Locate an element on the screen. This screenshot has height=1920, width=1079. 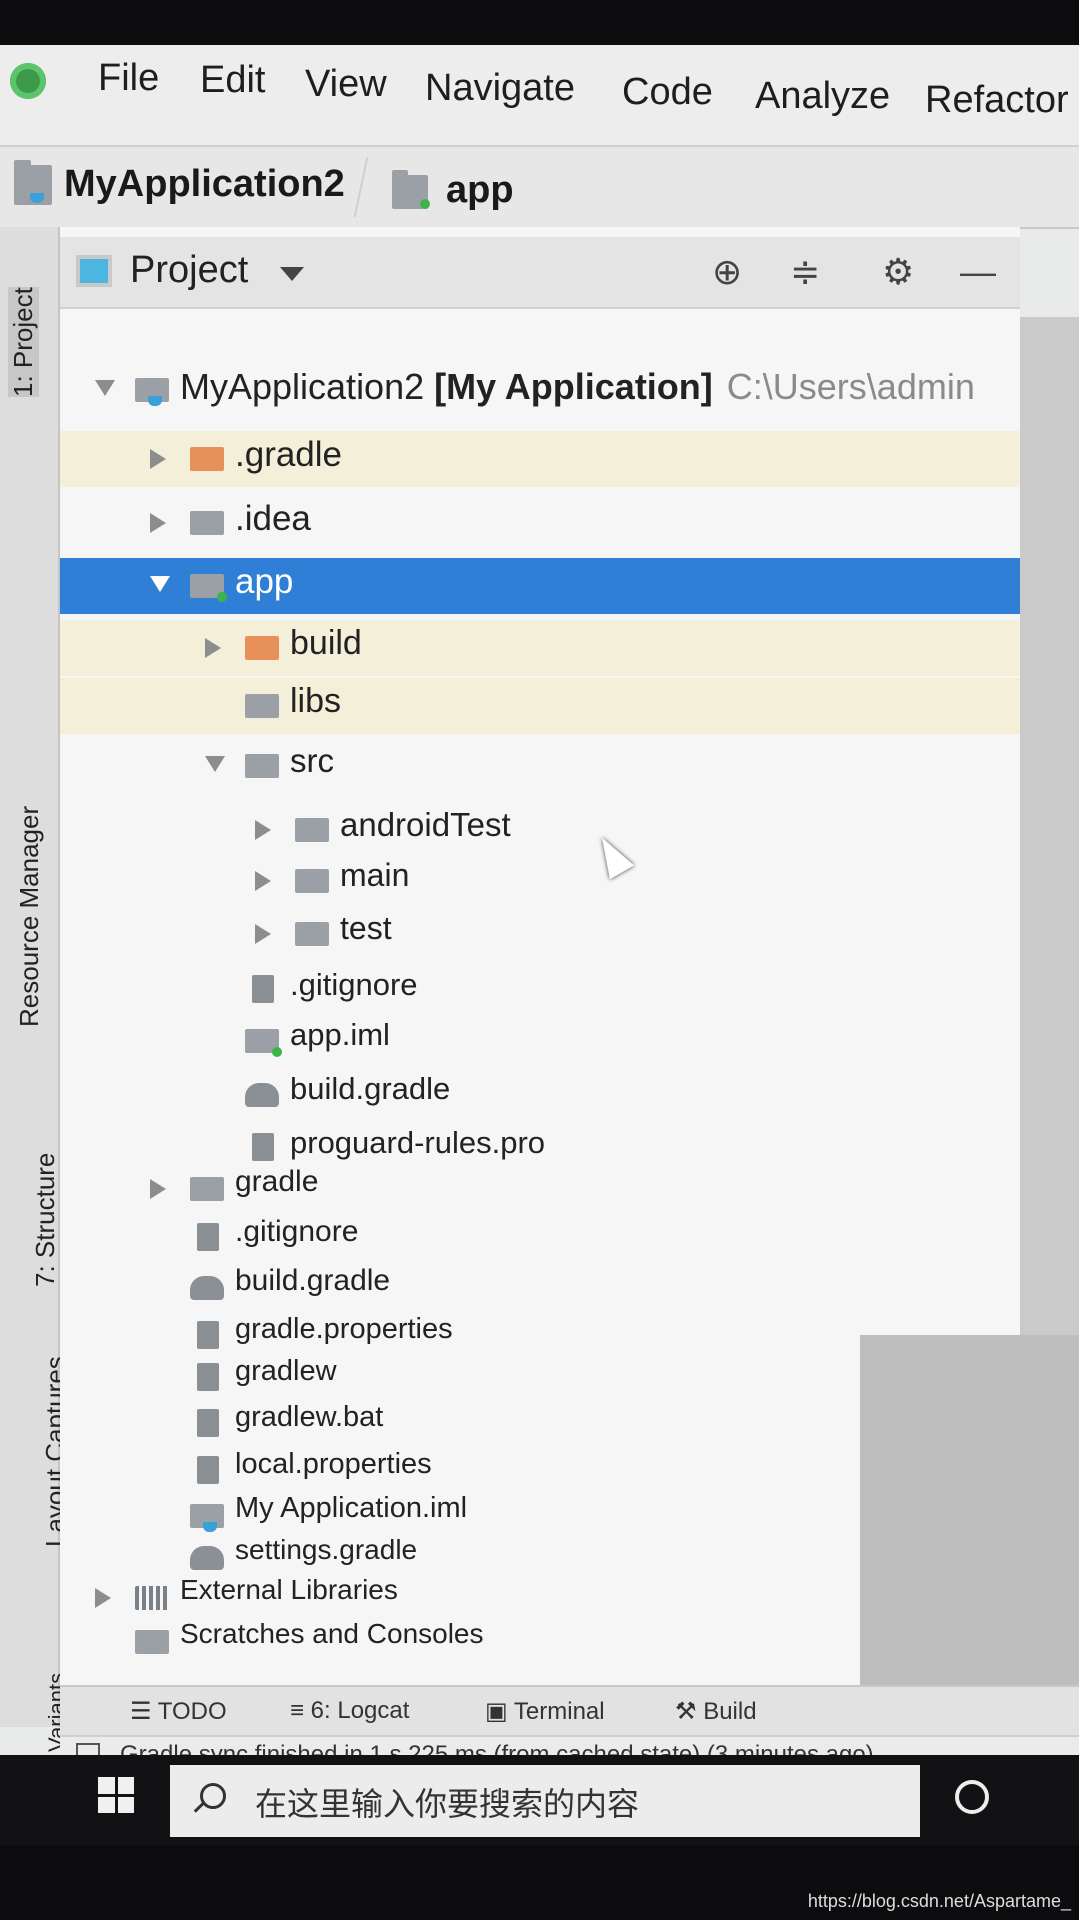
collapse-icon: ≑ is located at coordinates (805, 272).